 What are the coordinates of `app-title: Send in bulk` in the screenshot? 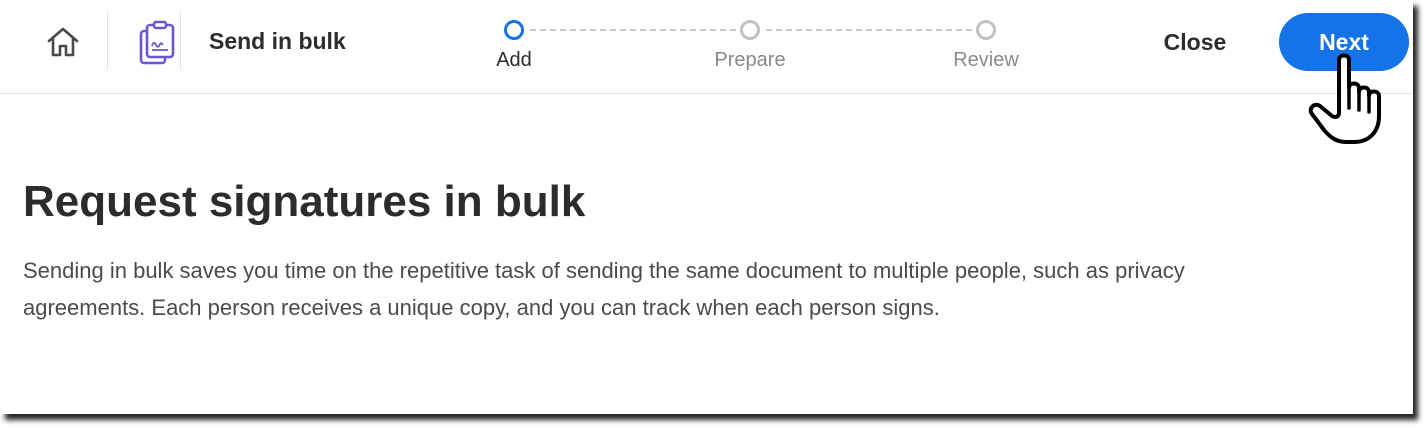 It's located at (277, 41).